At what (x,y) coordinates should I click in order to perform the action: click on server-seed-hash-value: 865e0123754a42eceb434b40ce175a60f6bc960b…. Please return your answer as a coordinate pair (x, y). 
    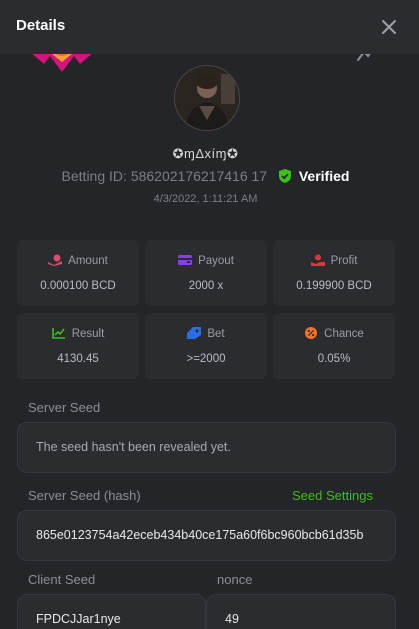
    Looking at the image, I should click on (199, 535).